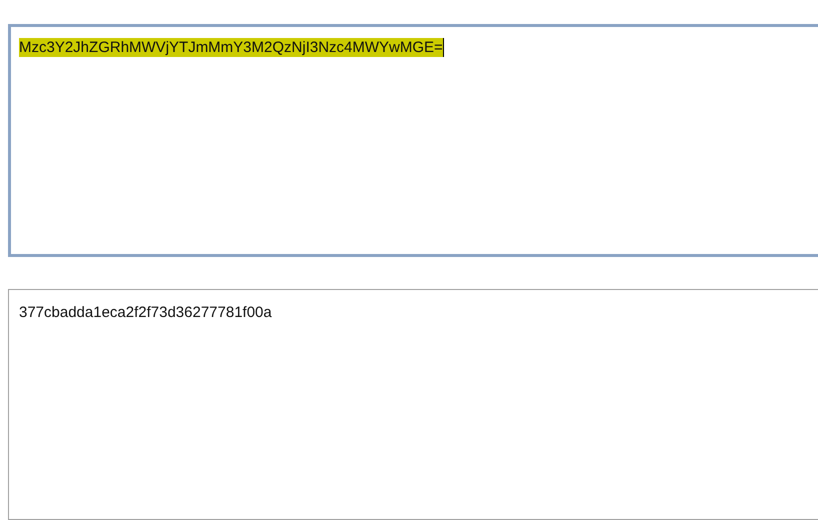  I want to click on field-text: 377cbadda1eca2f2f73d36277781f00a, so click(145, 312).